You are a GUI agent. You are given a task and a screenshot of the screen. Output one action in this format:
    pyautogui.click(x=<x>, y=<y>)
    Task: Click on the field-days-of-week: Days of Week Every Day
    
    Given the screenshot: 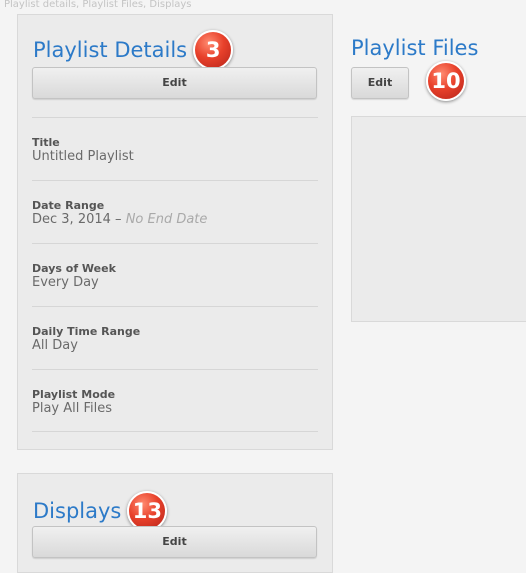 What is the action you would take?
    pyautogui.click(x=175, y=274)
    